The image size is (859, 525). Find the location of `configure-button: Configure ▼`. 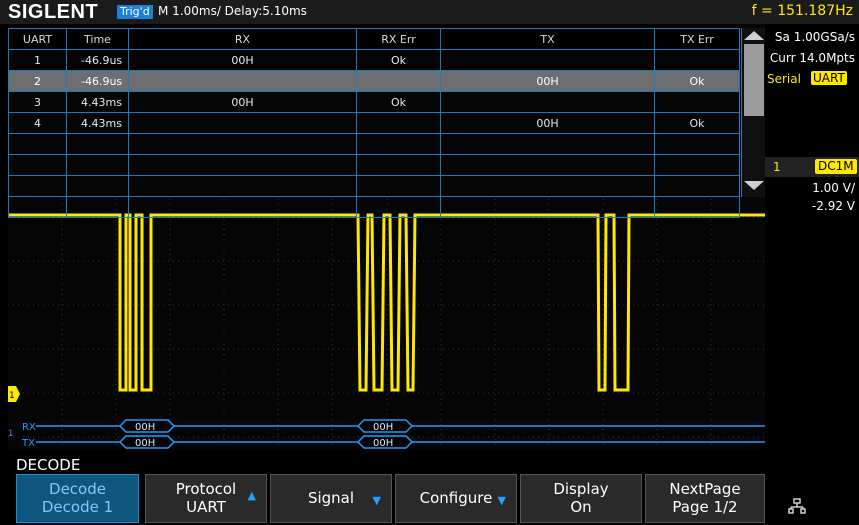

configure-button: Configure ▼ is located at coordinates (456, 498).